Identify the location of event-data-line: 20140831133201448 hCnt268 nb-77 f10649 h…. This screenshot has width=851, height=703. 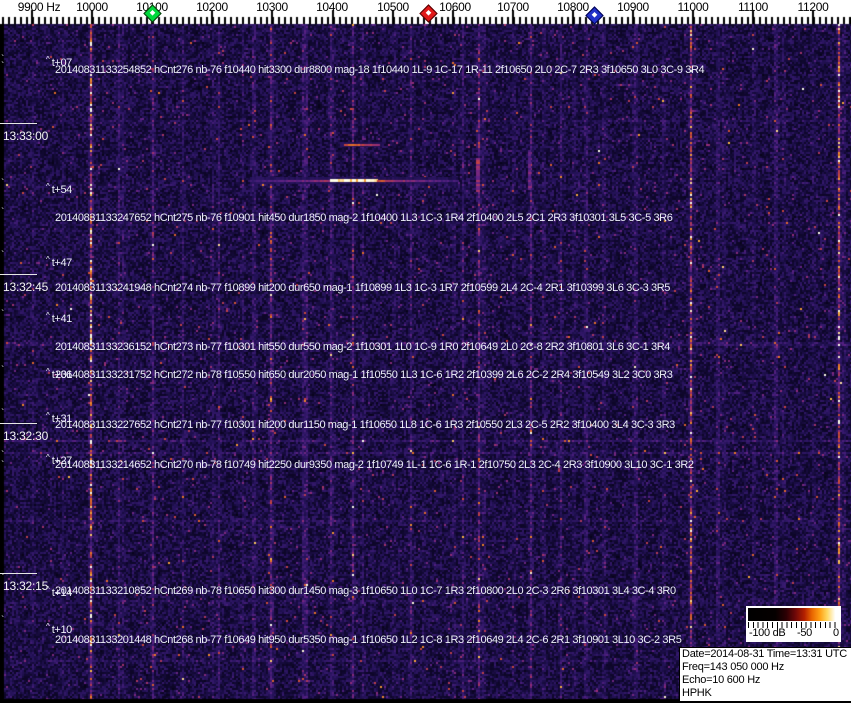
(368, 640).